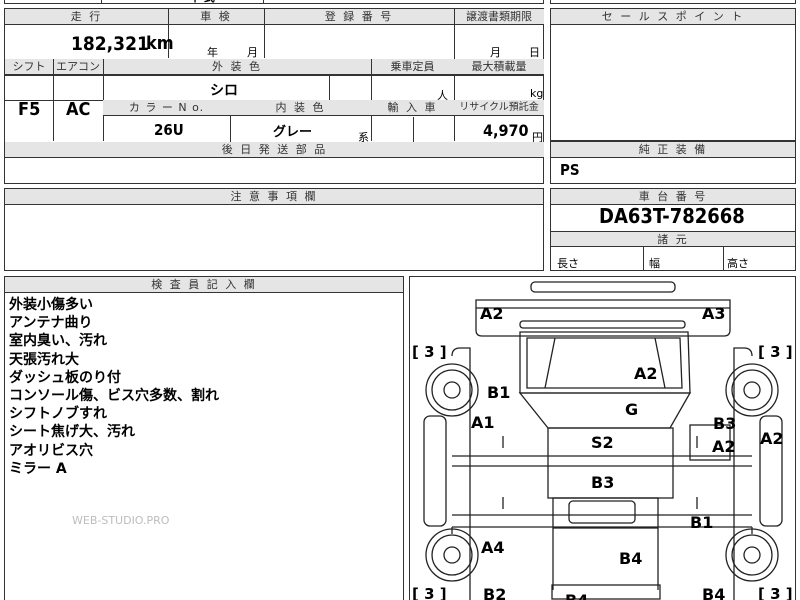  Describe the element at coordinates (274, 2) in the screenshot. I see `top-partial-row: 年 式` at that location.